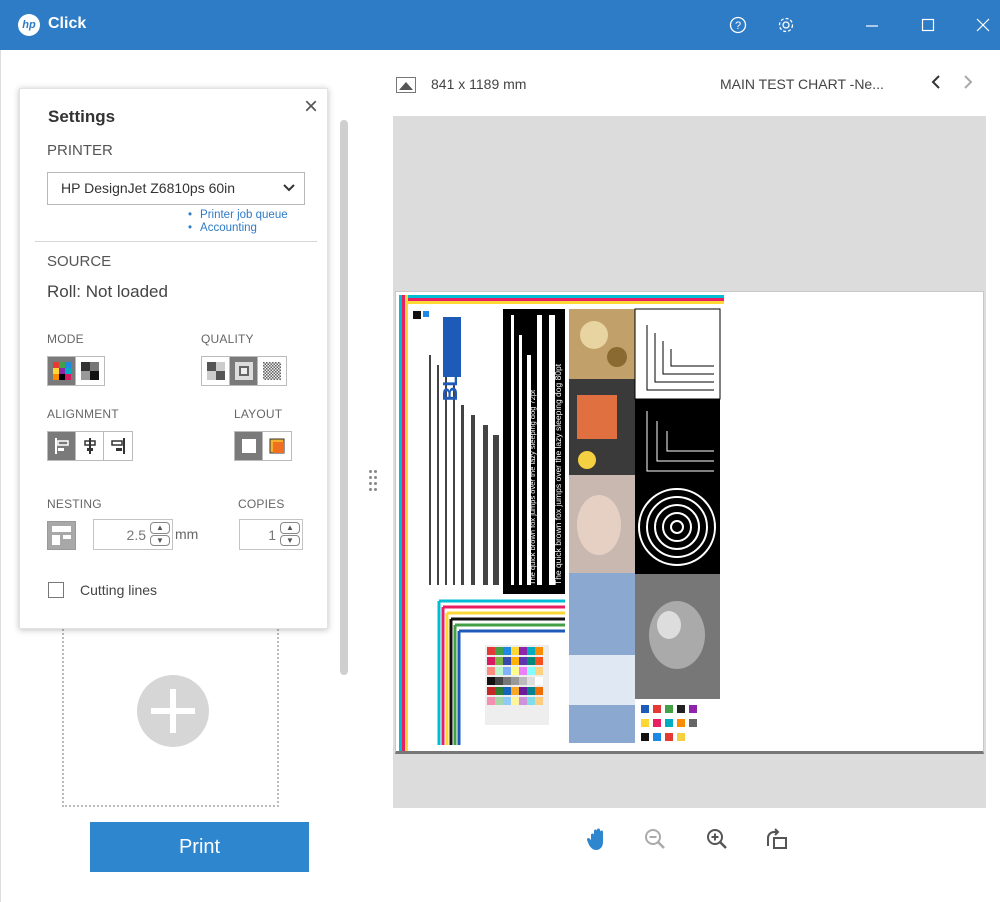 The width and height of the screenshot is (1000, 902). I want to click on quality-normal-button, so click(244, 371).